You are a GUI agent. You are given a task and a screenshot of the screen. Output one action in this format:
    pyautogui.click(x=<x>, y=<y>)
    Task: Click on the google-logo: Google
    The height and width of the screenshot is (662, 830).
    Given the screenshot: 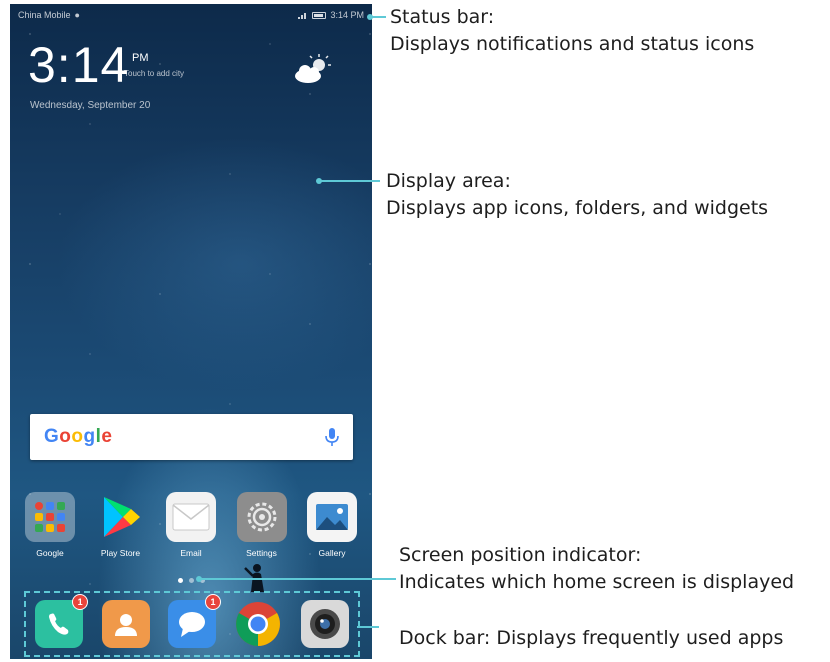 What is the action you would take?
    pyautogui.click(x=78, y=437)
    